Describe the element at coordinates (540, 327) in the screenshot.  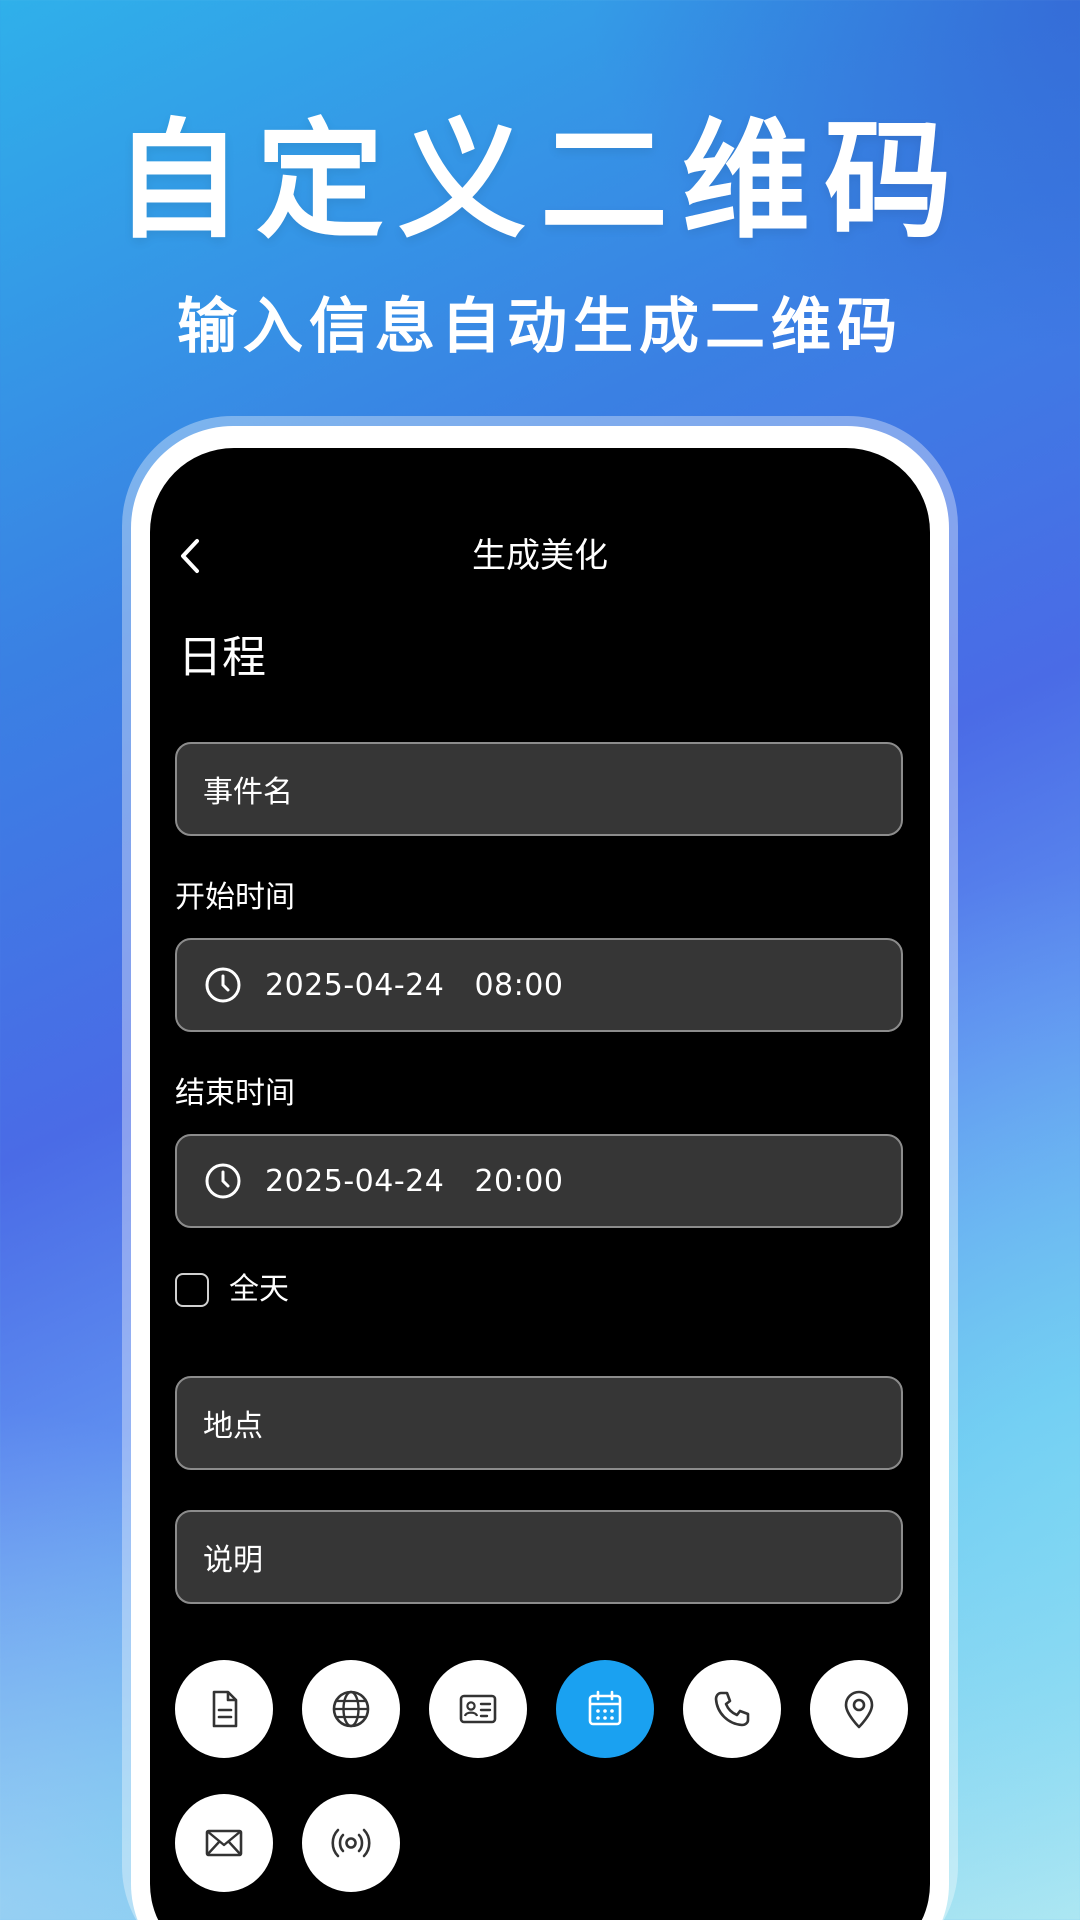
I see `promo-subheadline: 输入信息自动生成二维码` at that location.